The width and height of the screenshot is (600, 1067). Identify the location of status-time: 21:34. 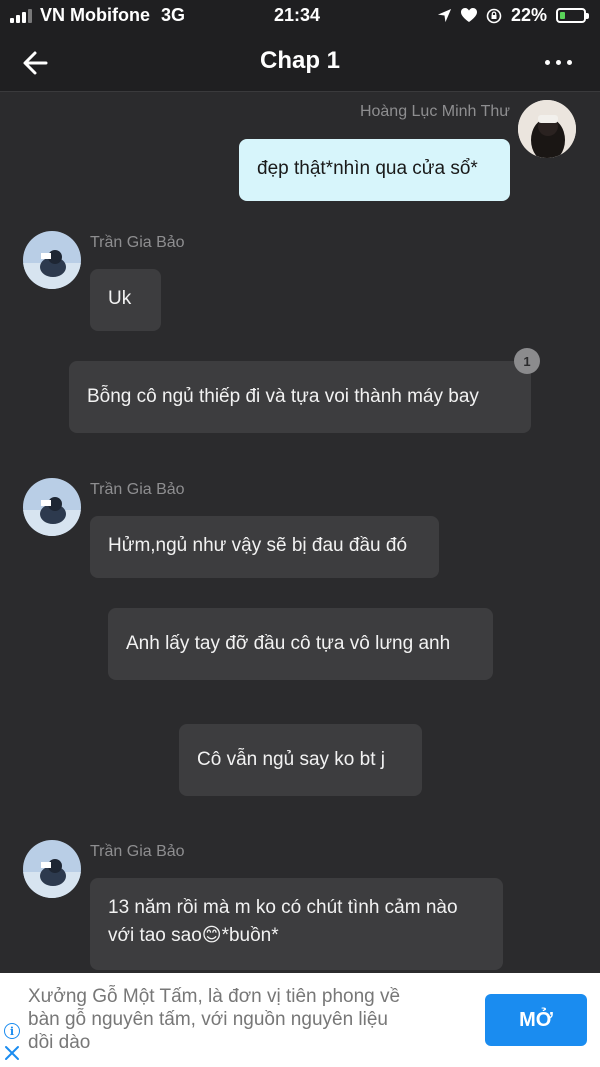
(297, 15).